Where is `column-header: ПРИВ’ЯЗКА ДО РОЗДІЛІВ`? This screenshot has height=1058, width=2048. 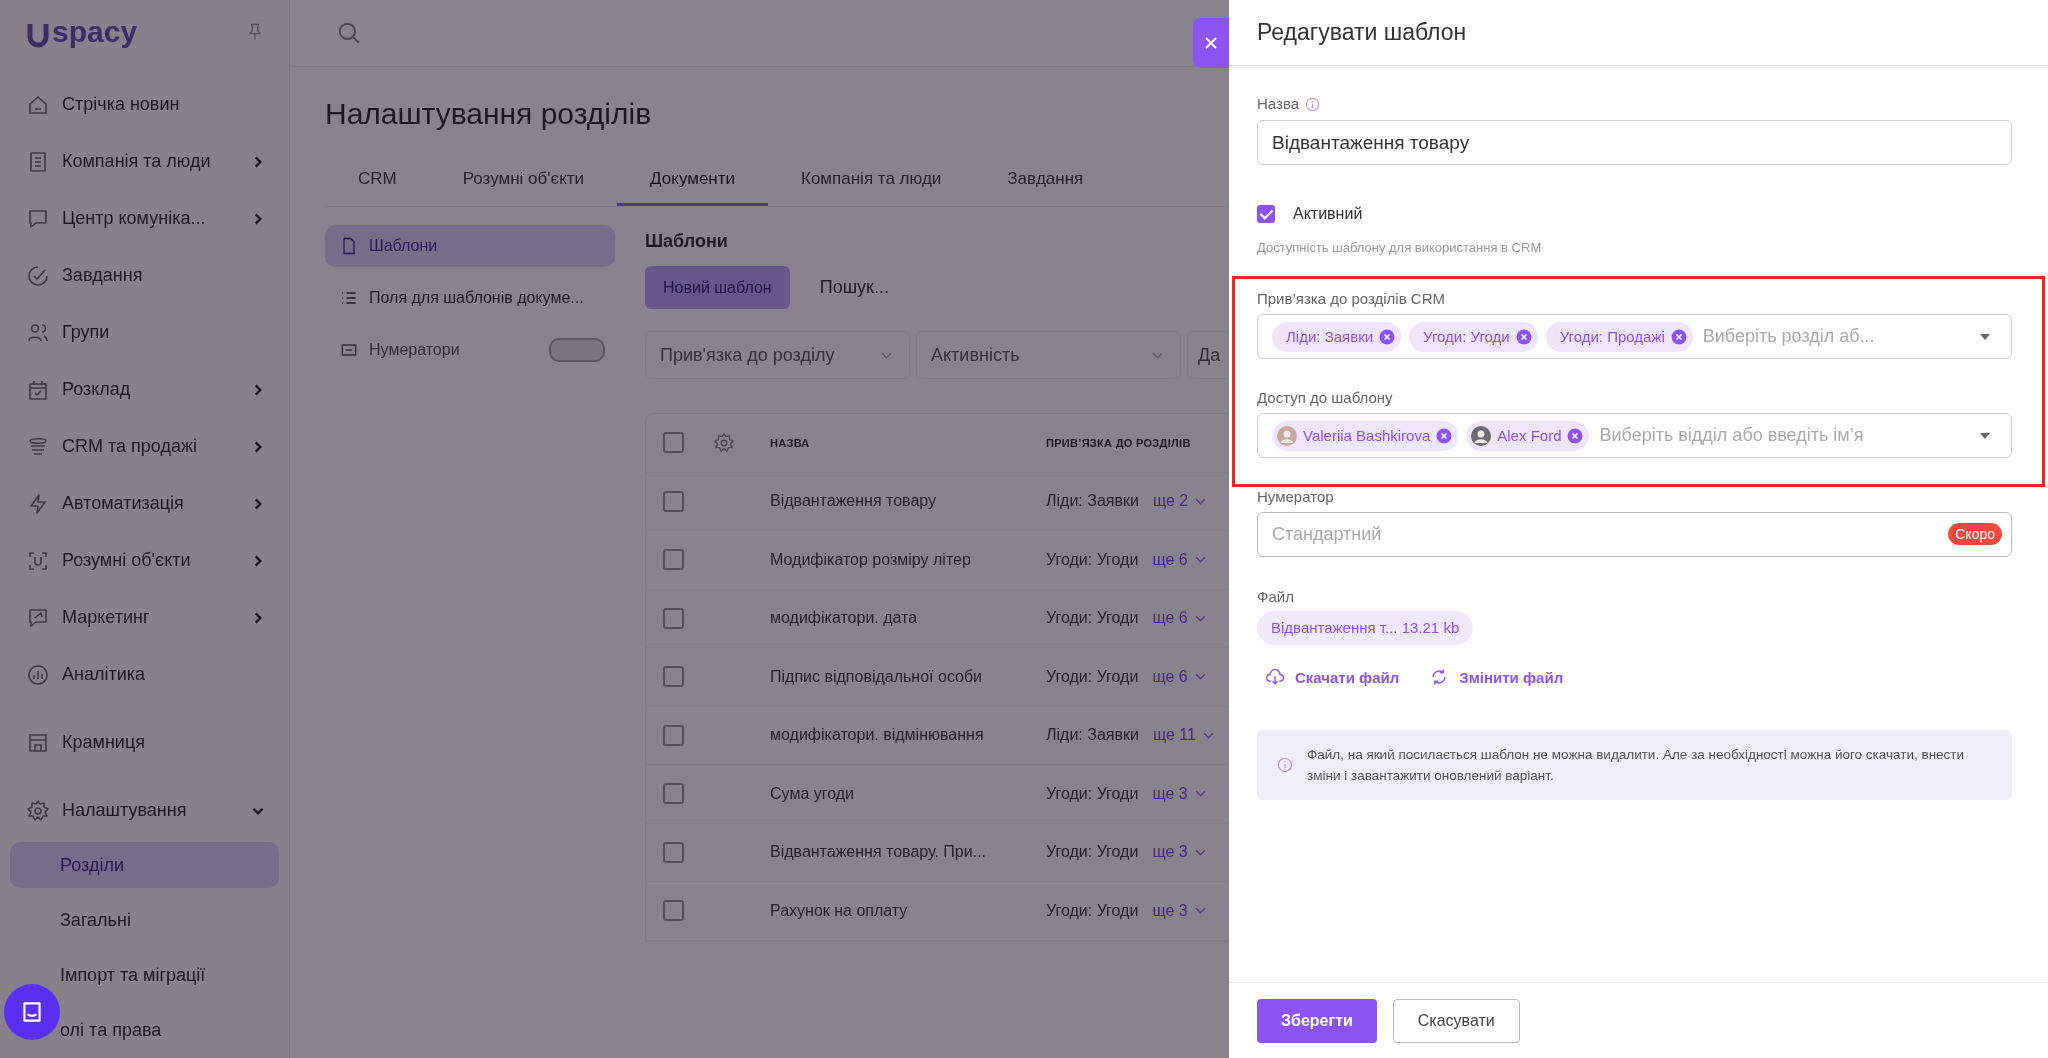
column-header: ПРИВ’ЯЗКА ДО РОЗДІЛІВ is located at coordinates (1118, 442).